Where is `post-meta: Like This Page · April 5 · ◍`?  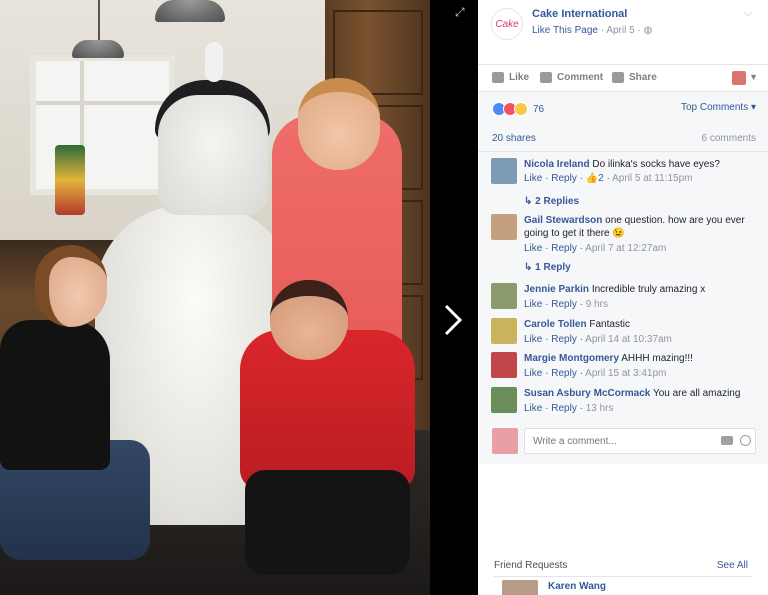
post-meta: Like This Page · April 5 · ◍ is located at coordinates (592, 30).